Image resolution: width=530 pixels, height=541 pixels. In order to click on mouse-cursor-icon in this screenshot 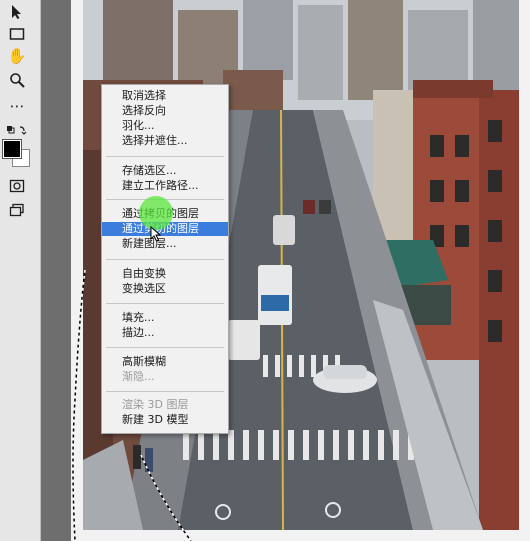, I will do `click(156, 234)`.